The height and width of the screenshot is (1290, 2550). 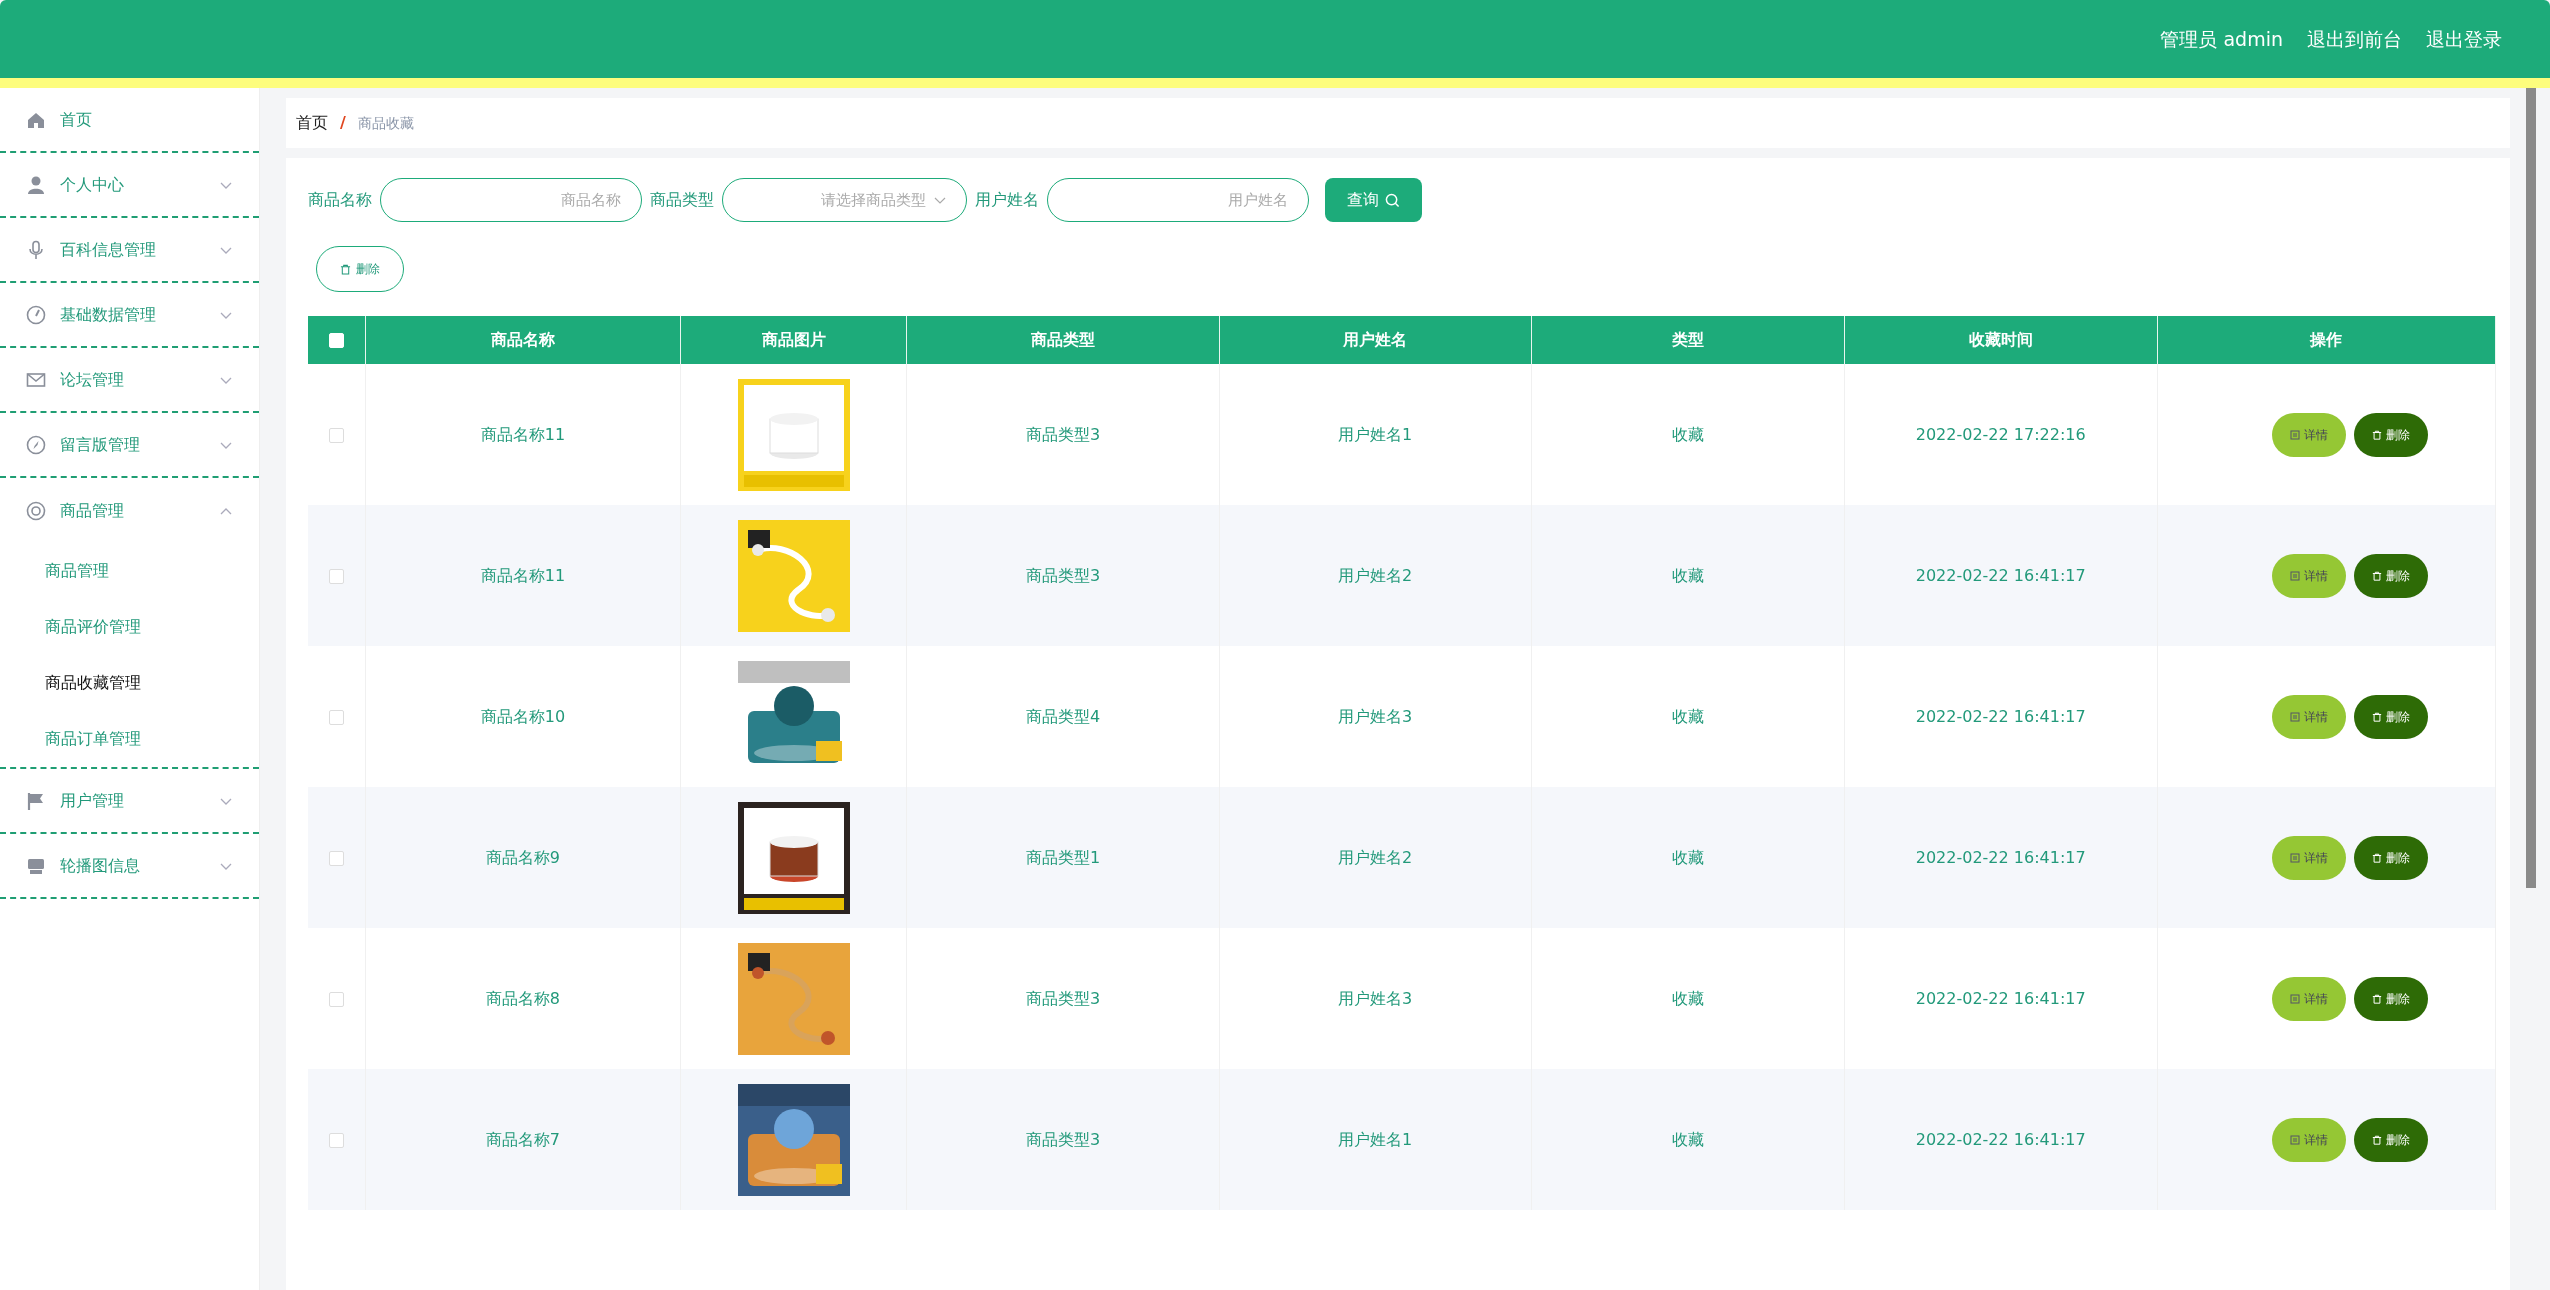 What do you see at coordinates (129, 445) in the screenshot?
I see `sidebar-item: 留言版管理` at bounding box center [129, 445].